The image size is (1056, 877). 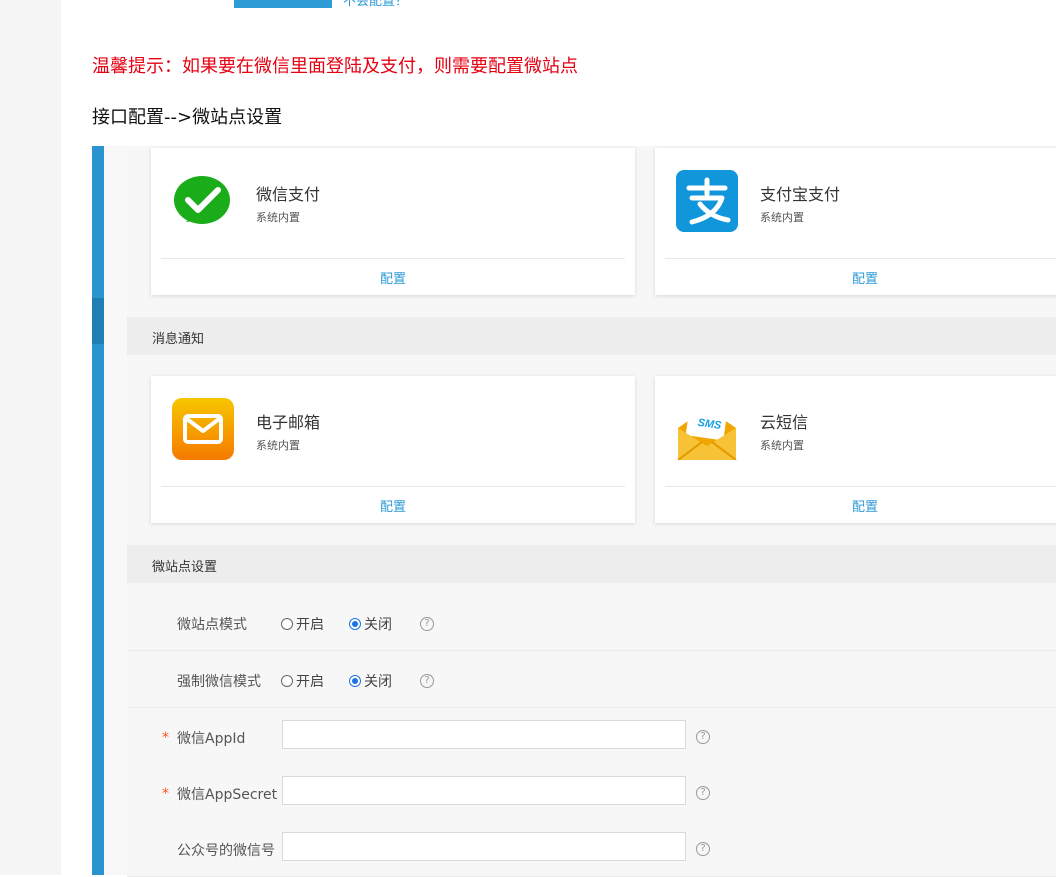 I want to click on card-title: 支付宝支付, so click(x=800, y=194).